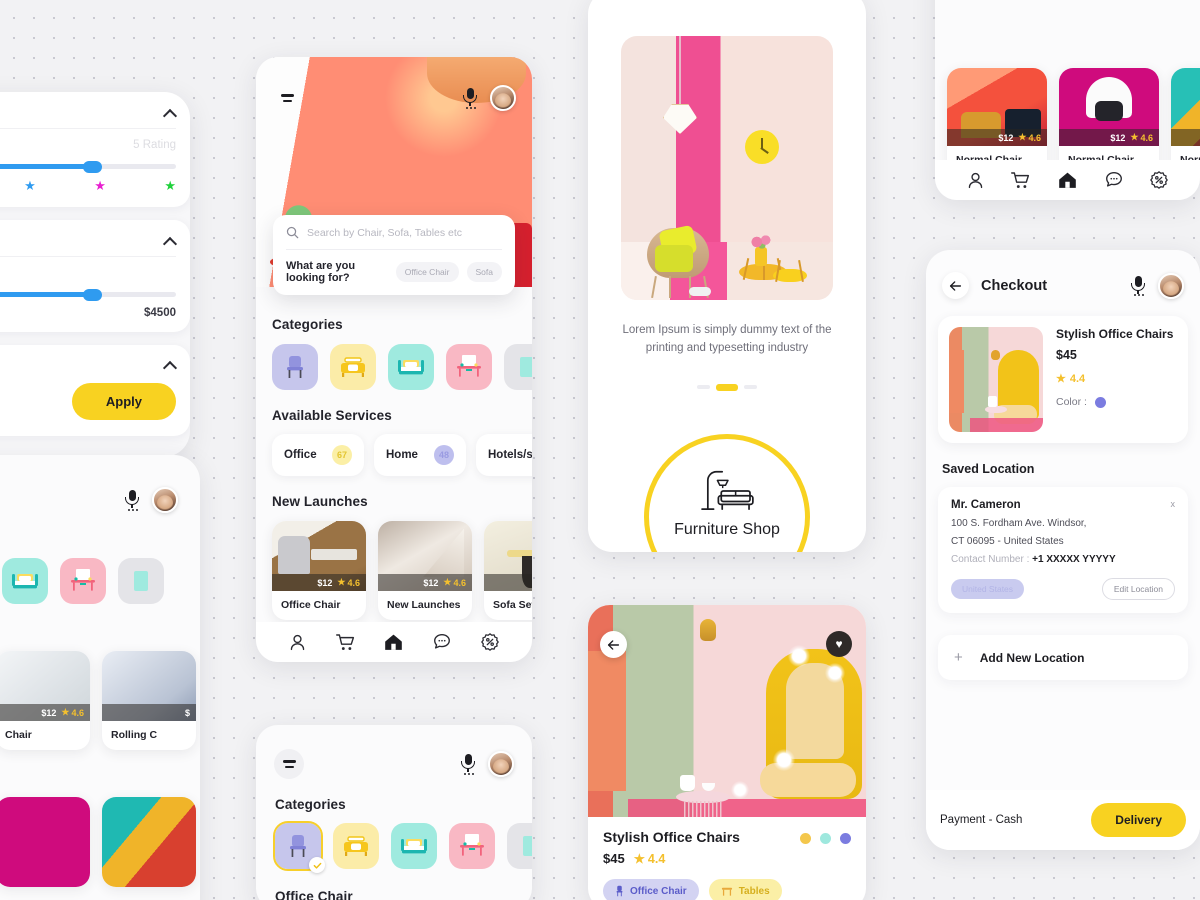 This screenshot has width=1200, height=900. I want to click on add-new-location-button: + Add New Location, so click(1063, 657).